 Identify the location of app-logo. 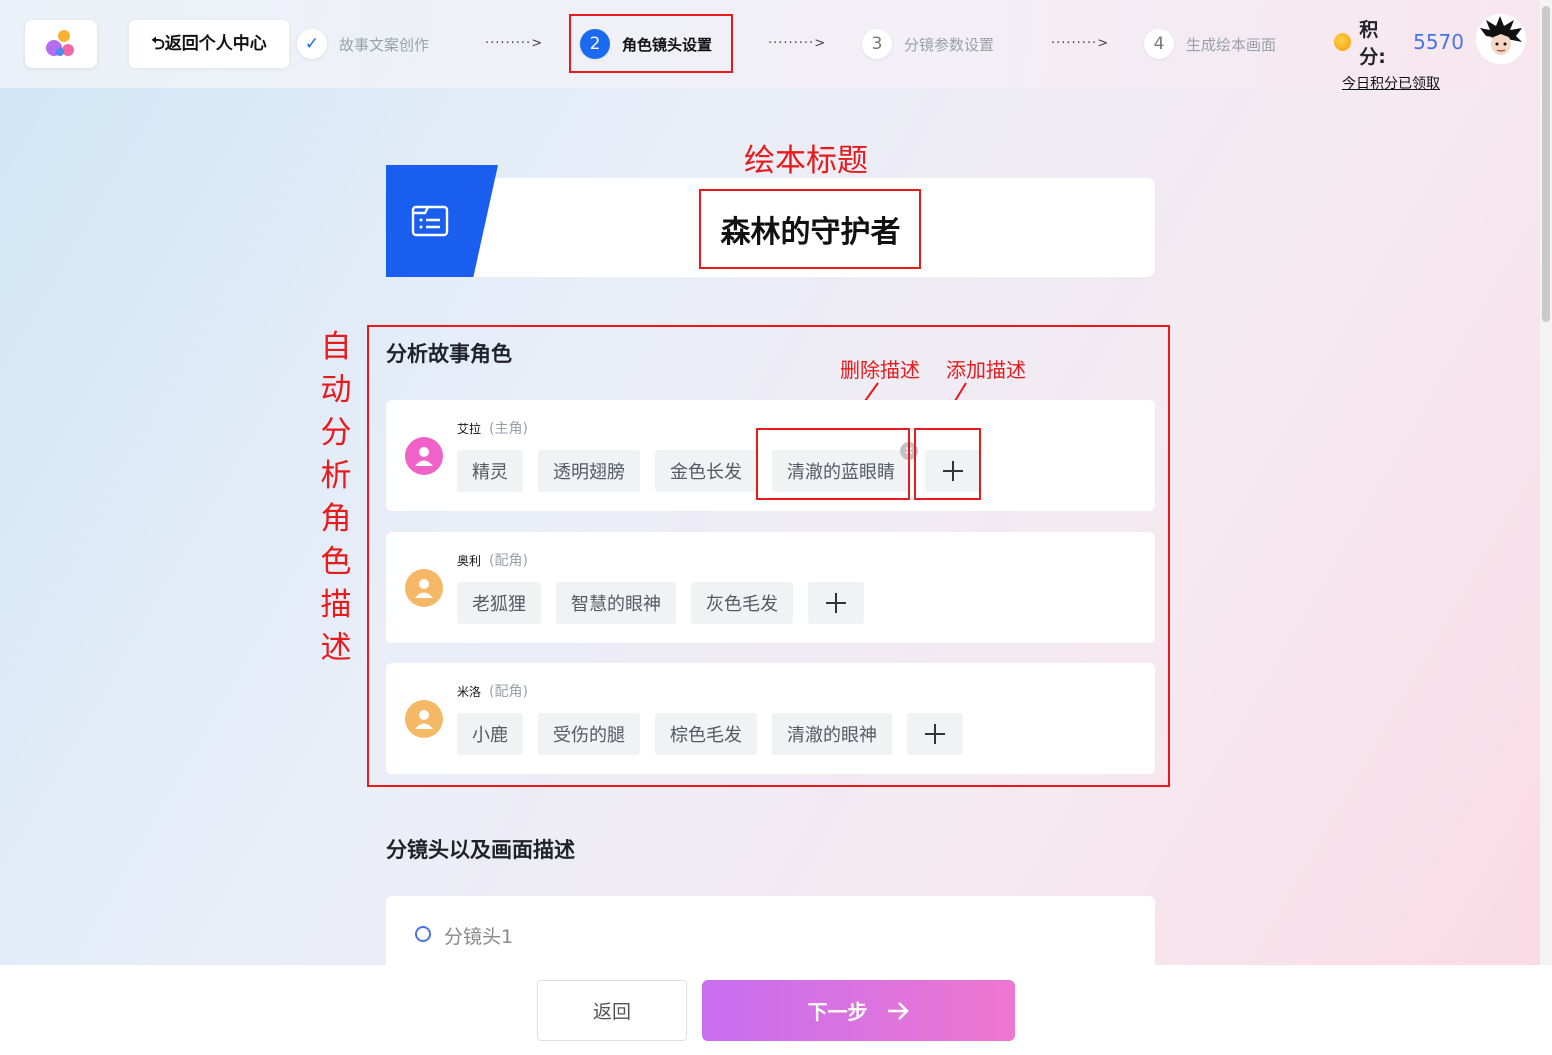
(61, 44).